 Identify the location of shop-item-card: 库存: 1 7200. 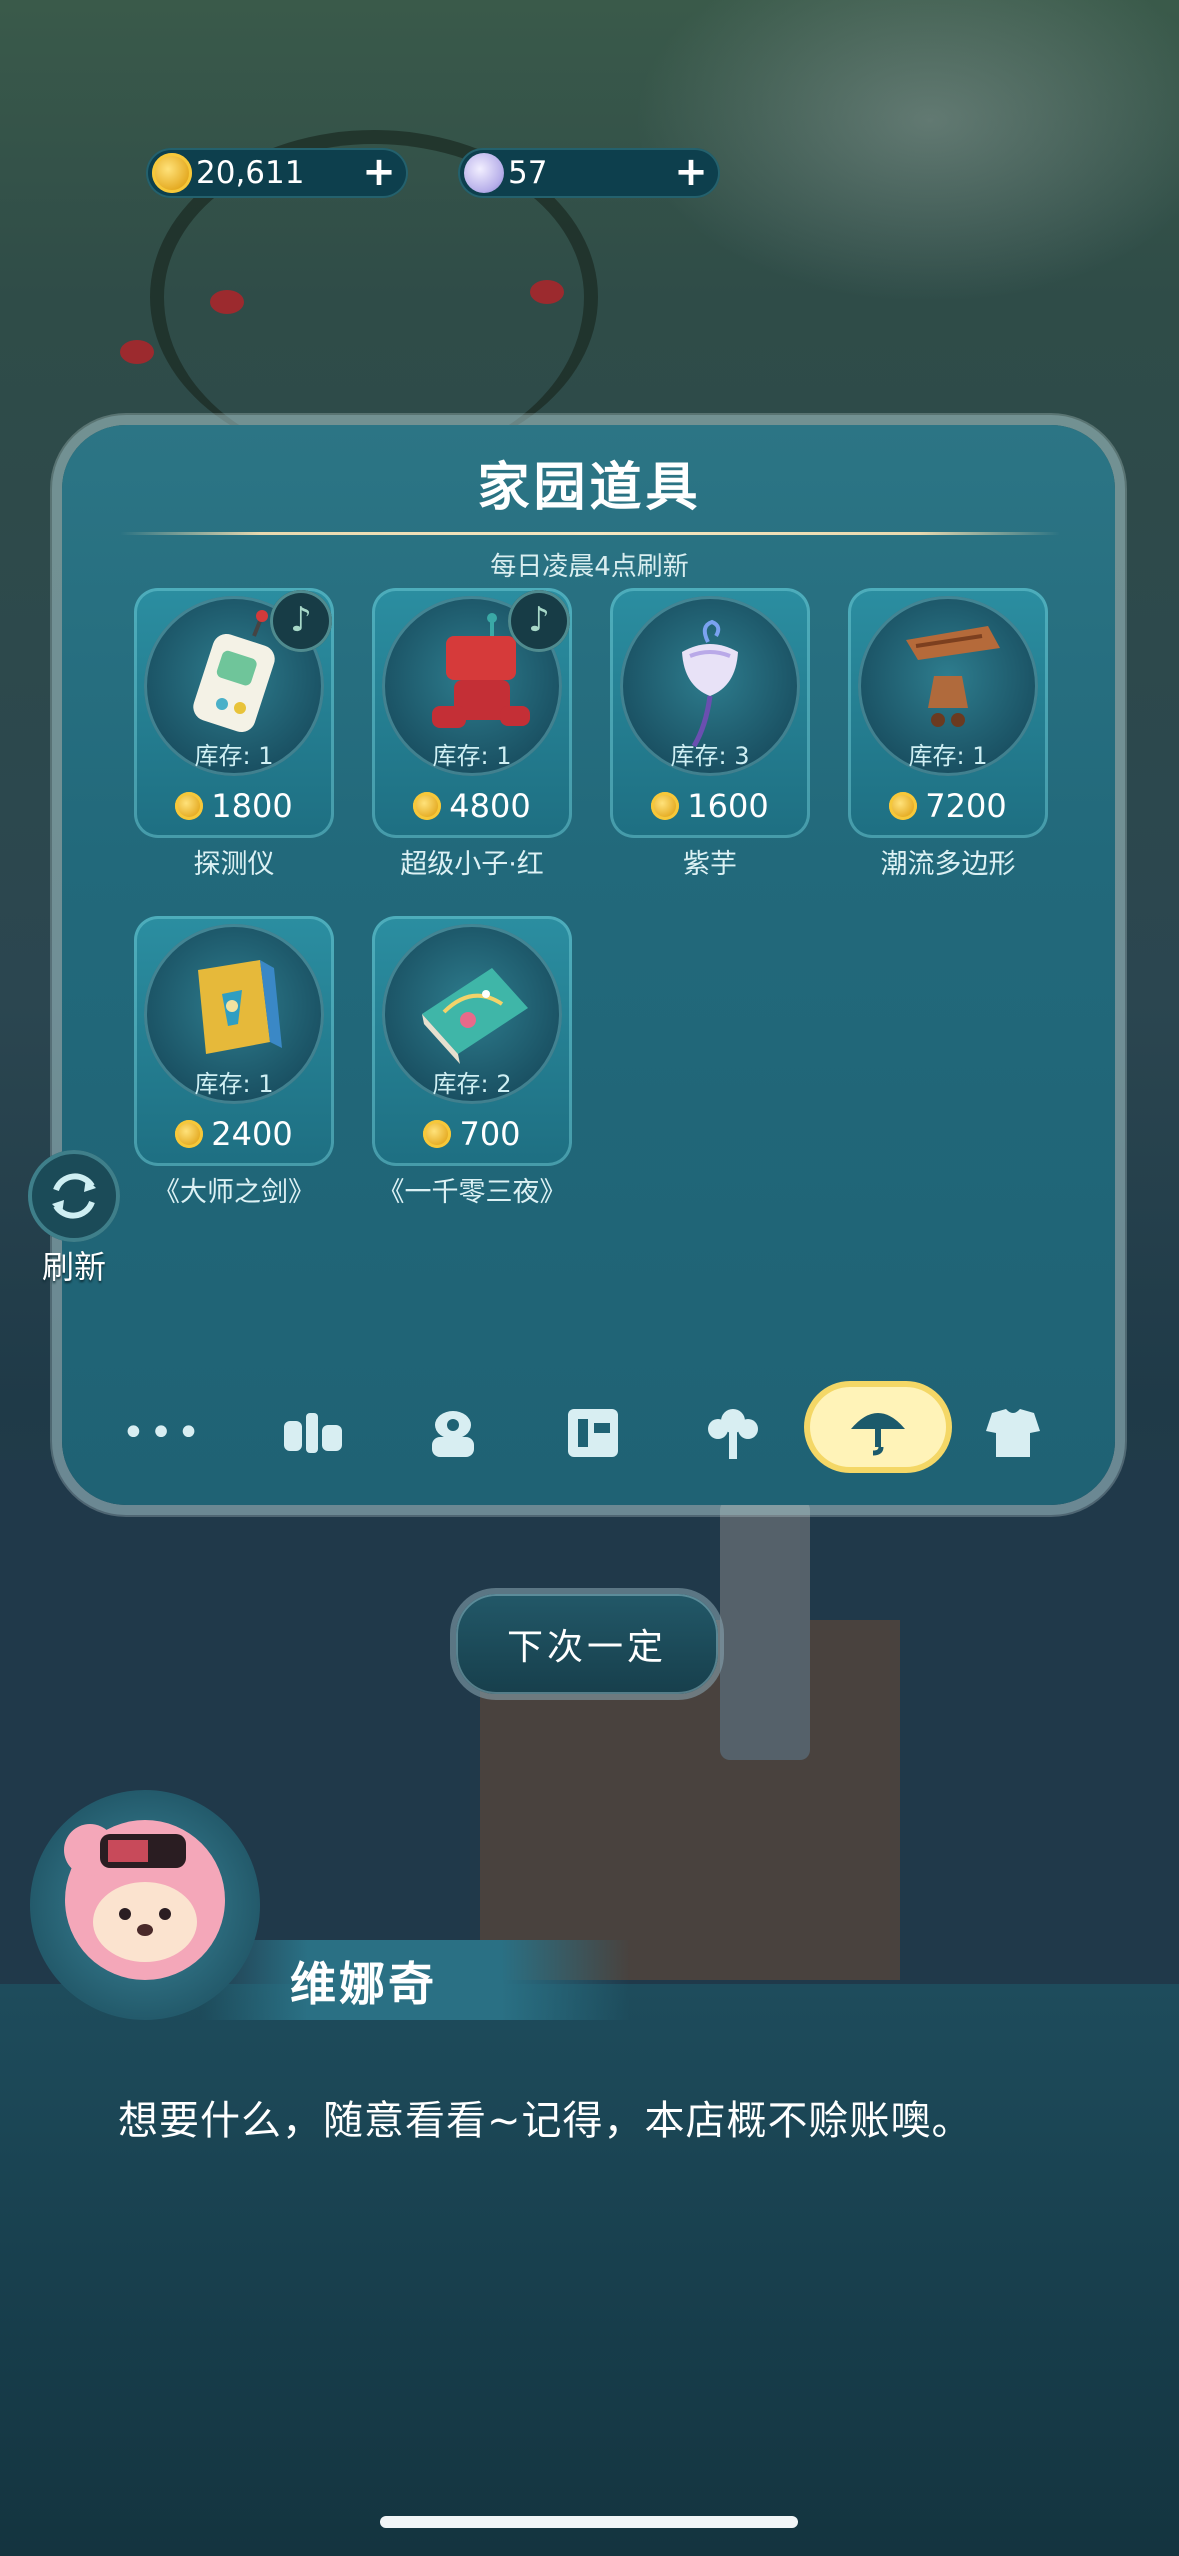
(948, 713).